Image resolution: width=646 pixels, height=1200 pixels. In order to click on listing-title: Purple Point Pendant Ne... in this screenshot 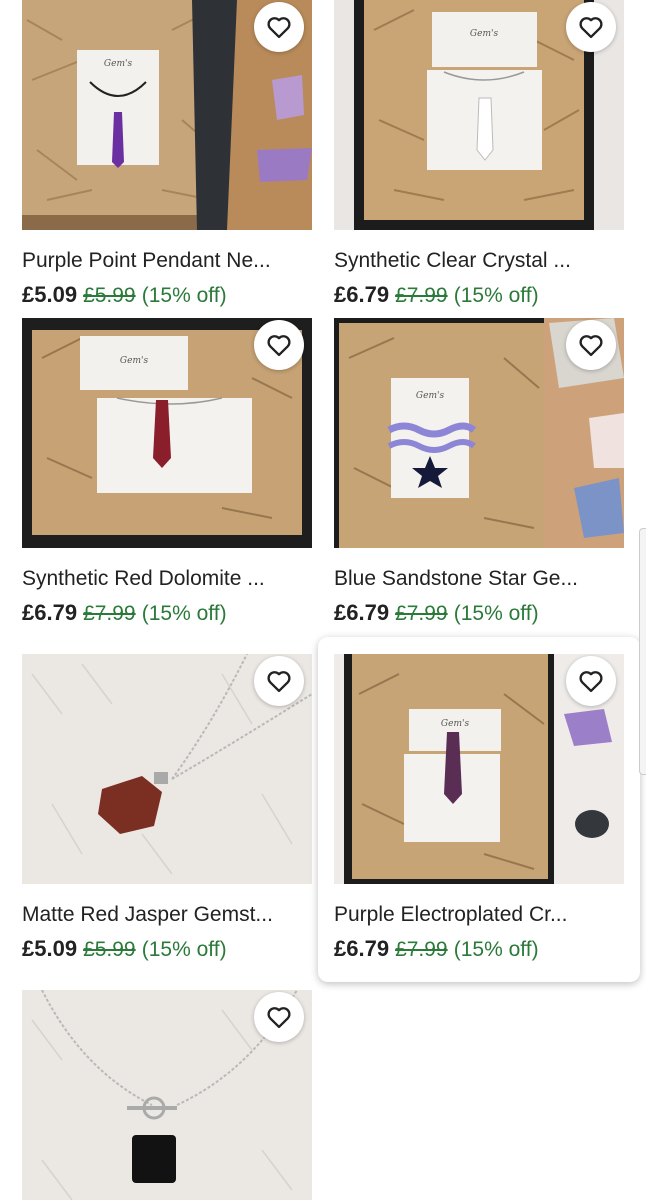, I will do `click(167, 261)`.